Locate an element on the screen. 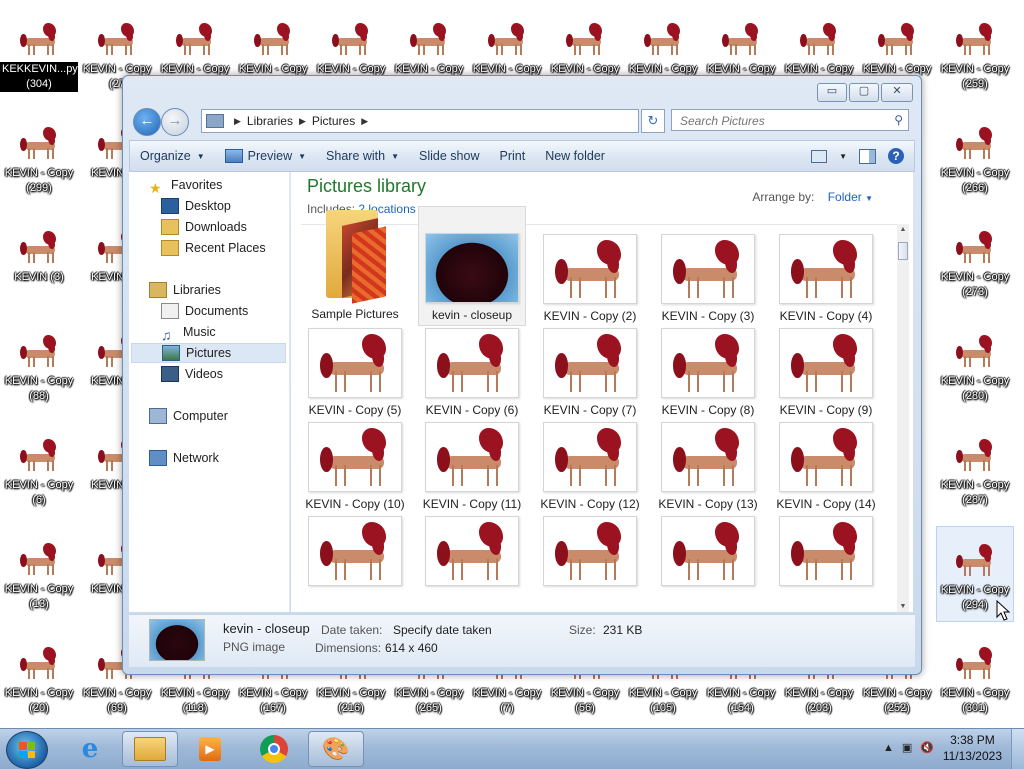 The width and height of the screenshot is (1024, 769). nav-libraries: Libraries is located at coordinates (185, 290).